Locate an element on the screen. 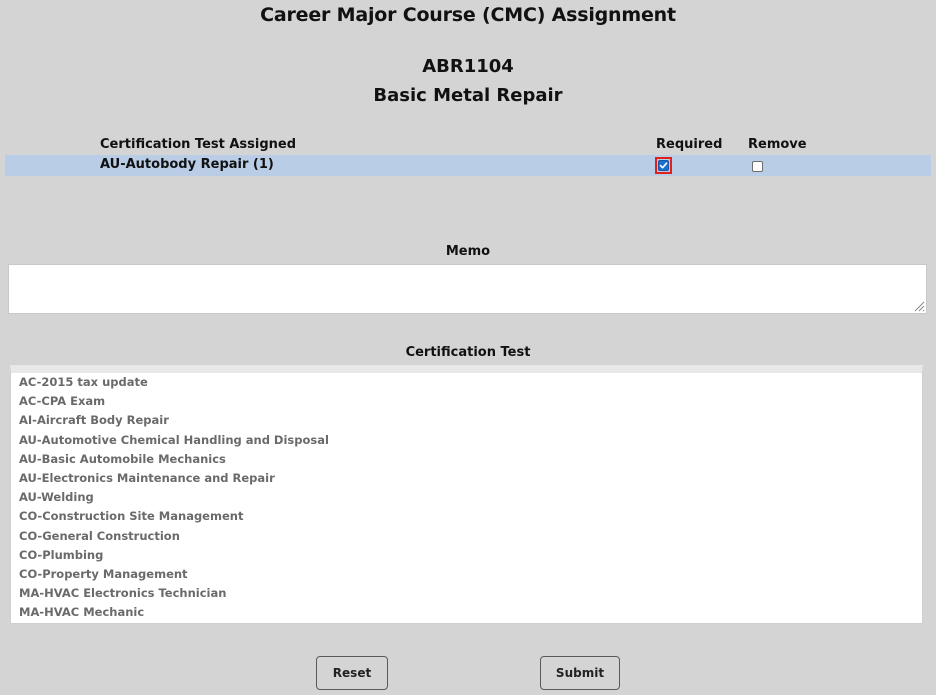 The width and height of the screenshot is (936, 695). header-remove: Remove is located at coordinates (777, 144).